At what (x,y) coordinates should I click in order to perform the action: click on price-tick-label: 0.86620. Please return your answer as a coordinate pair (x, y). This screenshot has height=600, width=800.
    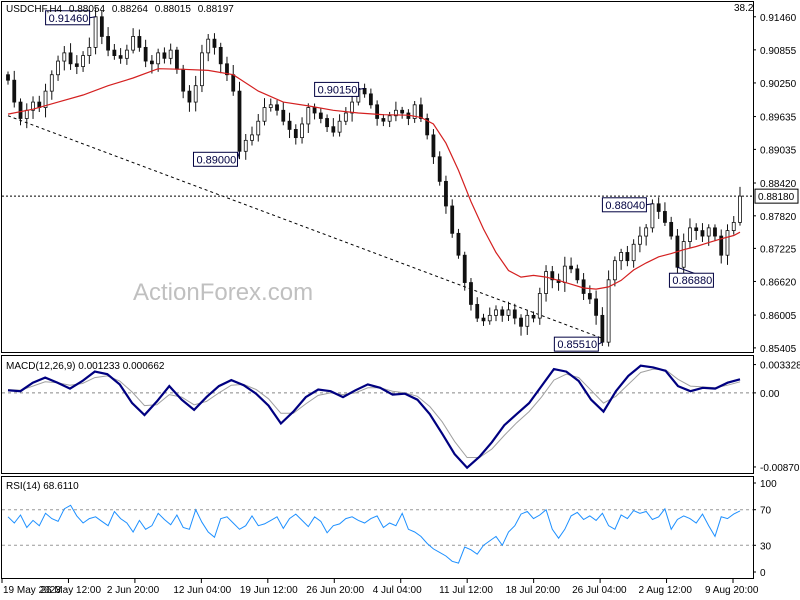
    Looking at the image, I should click on (778, 282).